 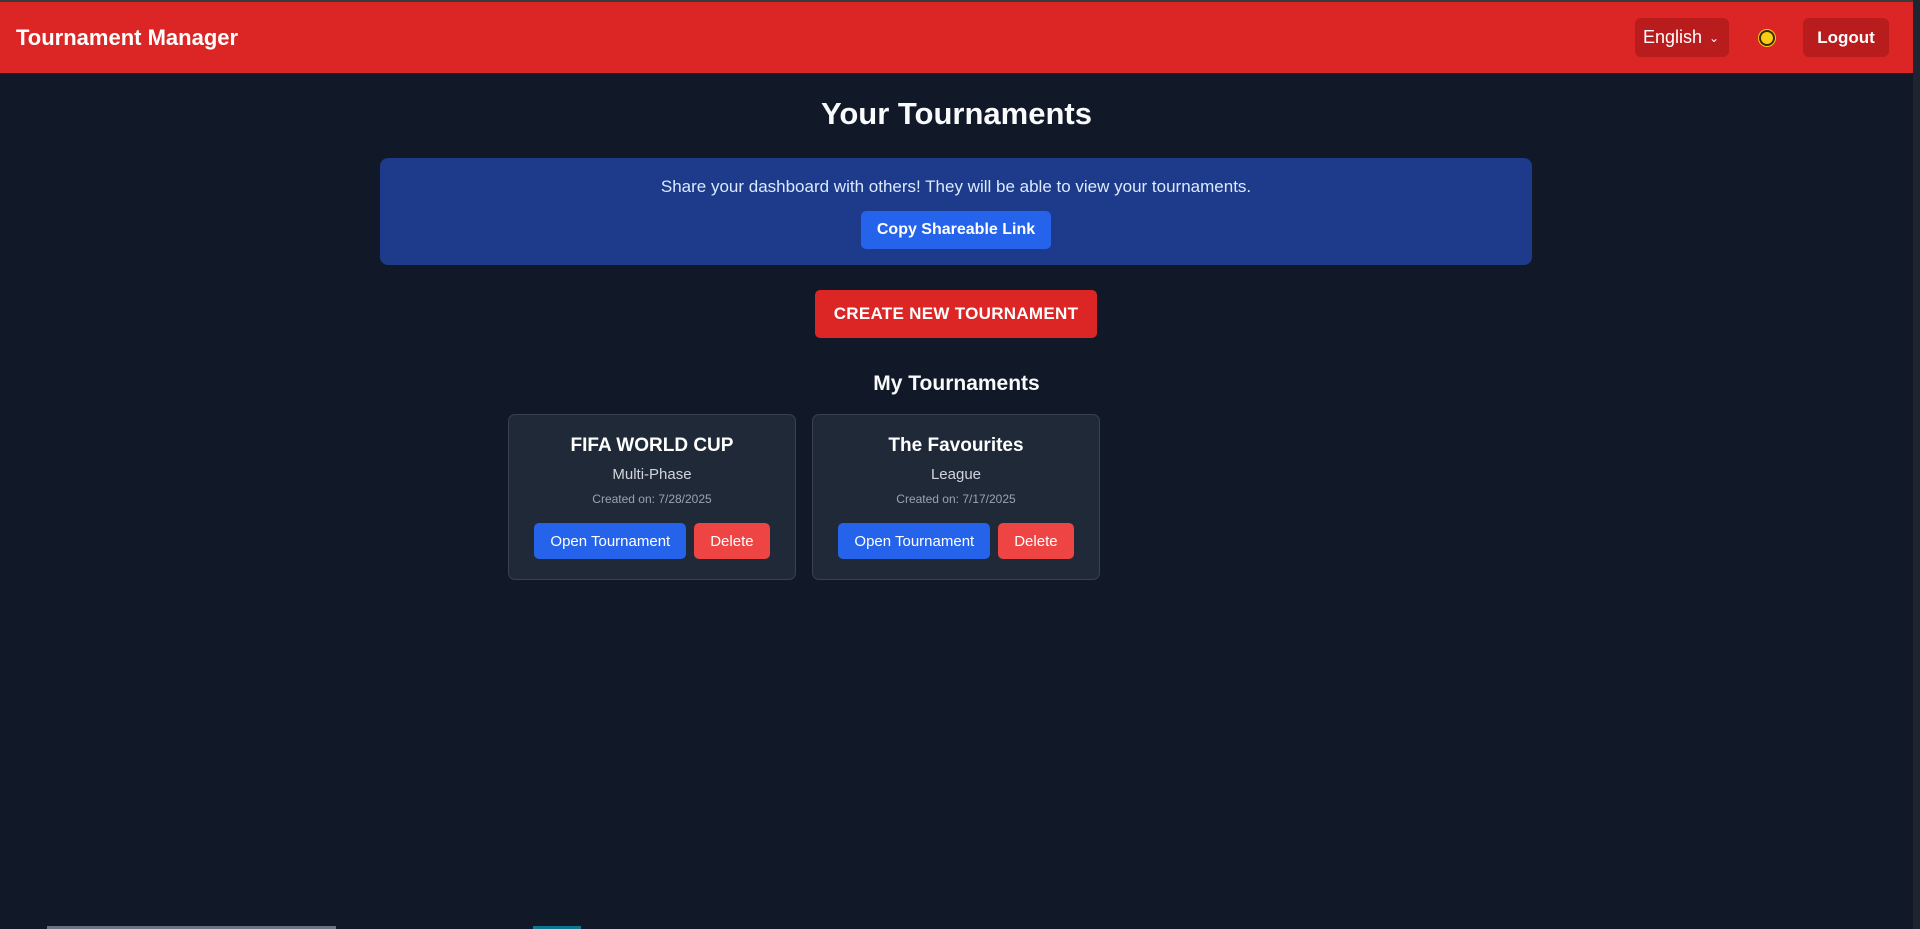 What do you see at coordinates (1673, 37) in the screenshot?
I see `language-select-value: English` at bounding box center [1673, 37].